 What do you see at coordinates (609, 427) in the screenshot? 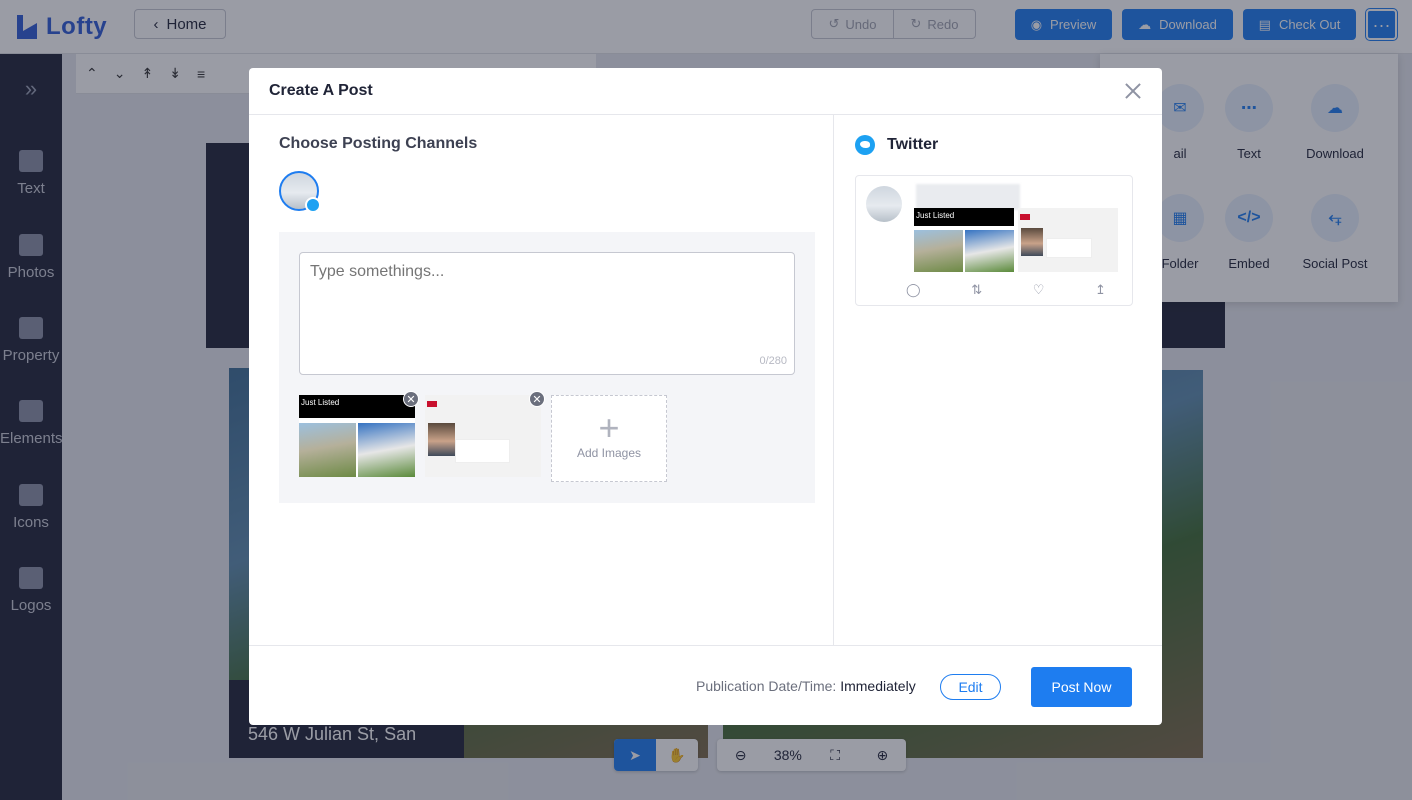
I see `plus-icon: +` at bounding box center [609, 427].